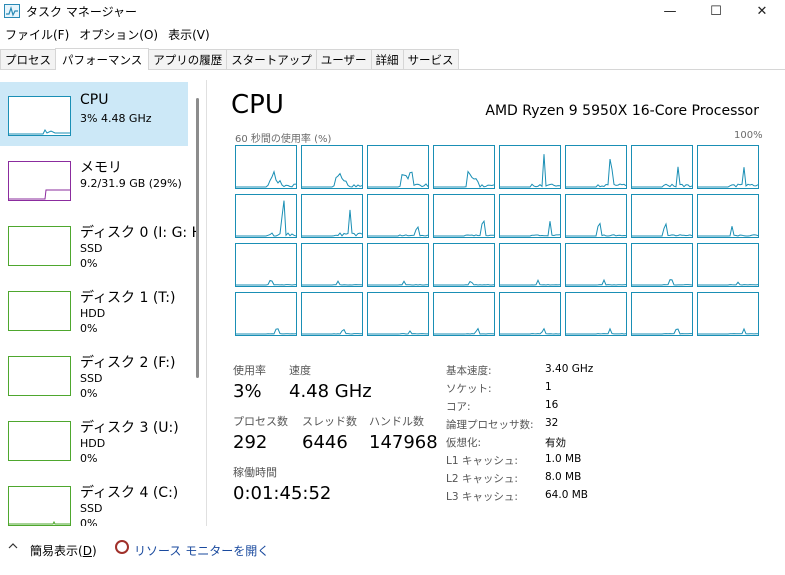 This screenshot has height=575, width=785. Describe the element at coordinates (28, 59) in the screenshot. I see `tab-processes: プロセス` at that location.